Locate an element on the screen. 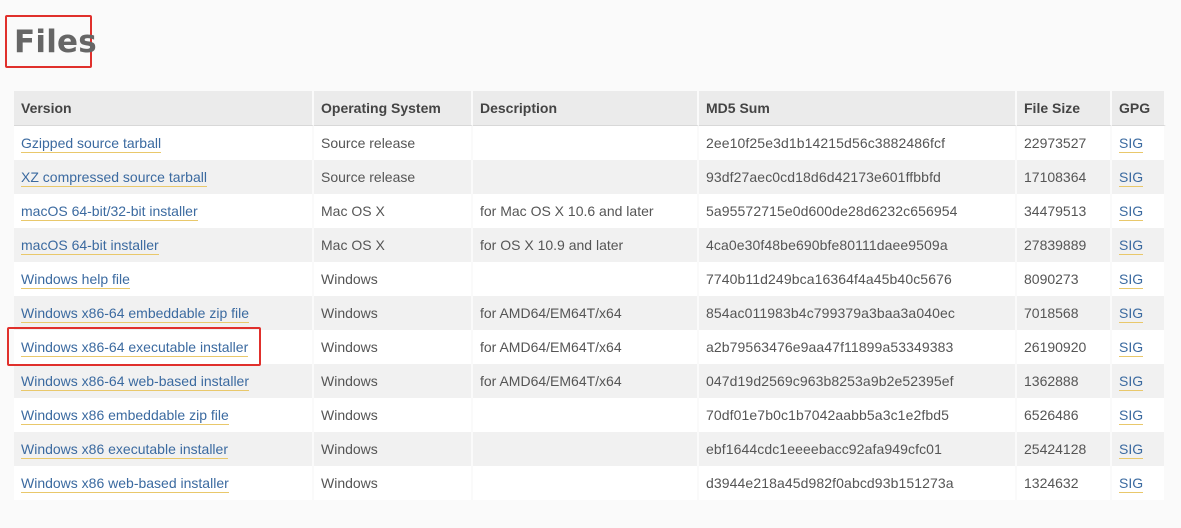 Image resolution: width=1181 pixels, height=528 pixels. file-size-cell: 8090273 is located at coordinates (1064, 279).